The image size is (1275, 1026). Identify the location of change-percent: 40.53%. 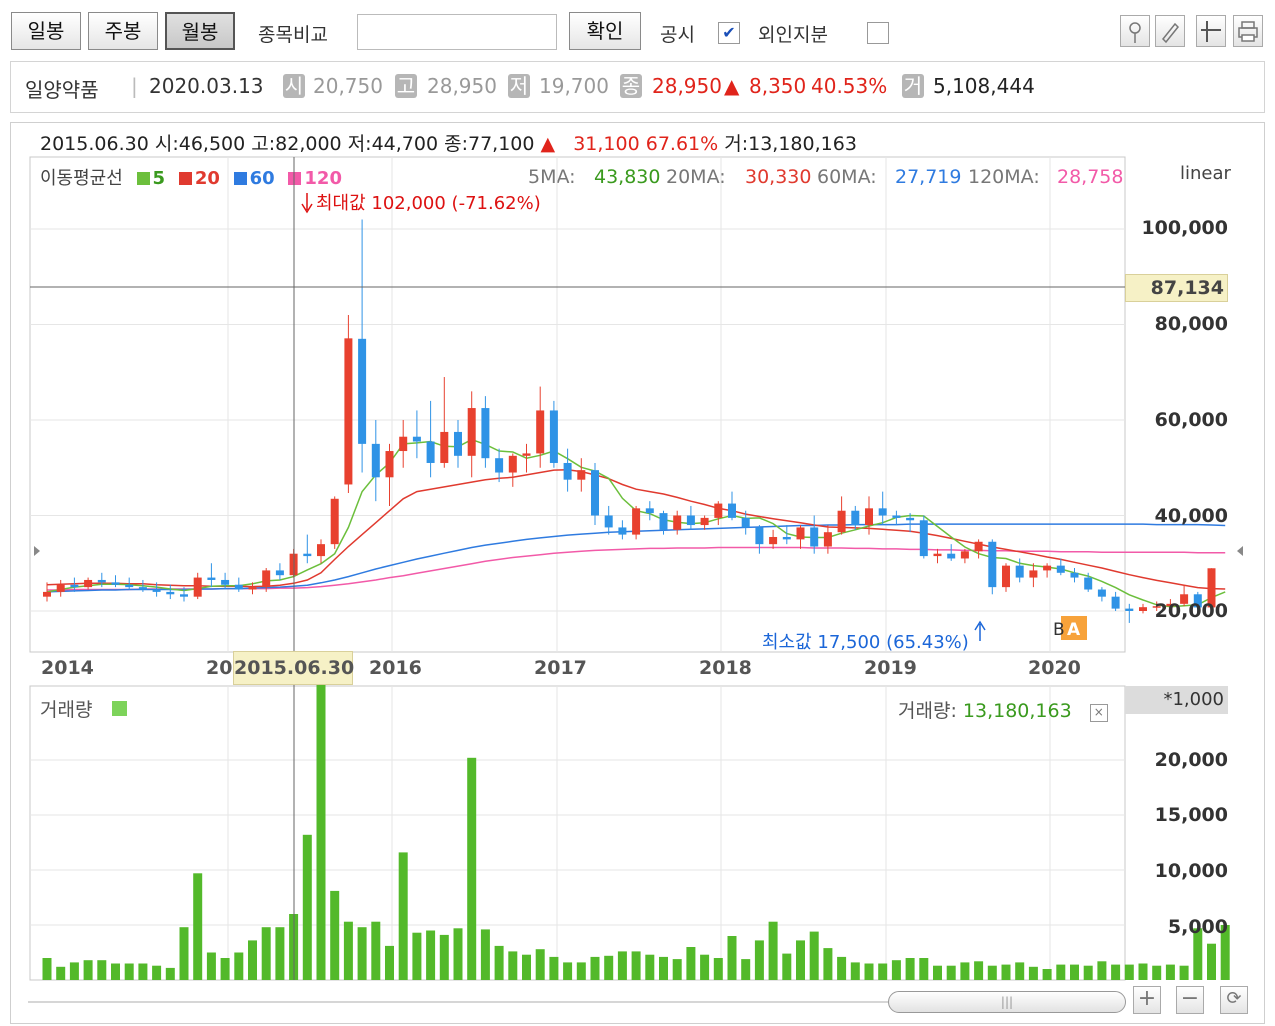
(849, 86).